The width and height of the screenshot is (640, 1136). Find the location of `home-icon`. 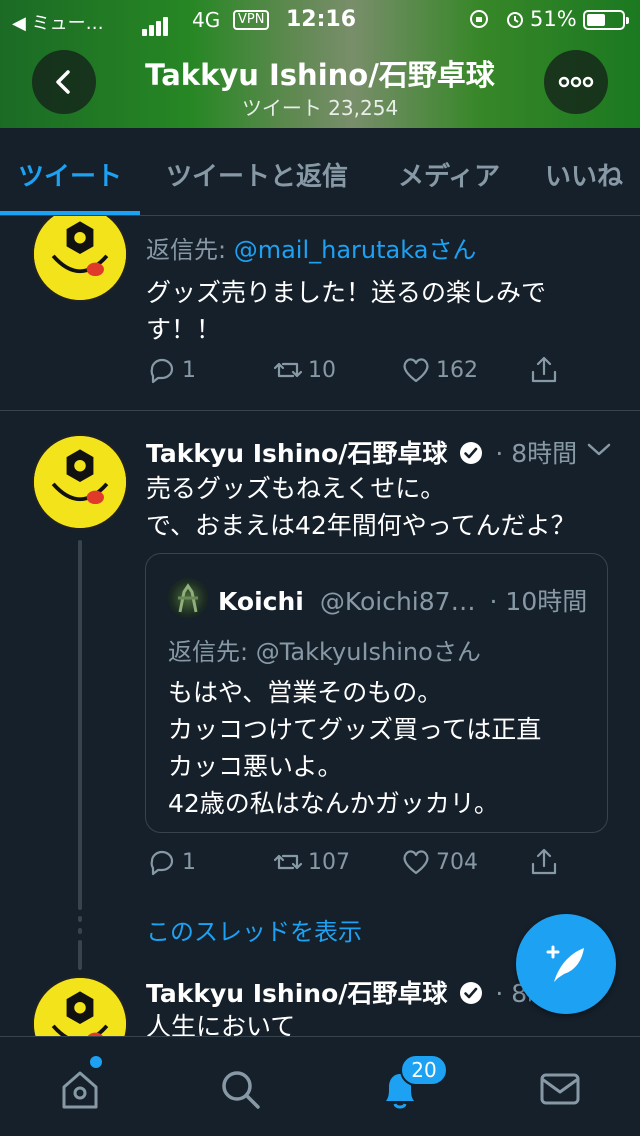

home-icon is located at coordinates (80, 1089).